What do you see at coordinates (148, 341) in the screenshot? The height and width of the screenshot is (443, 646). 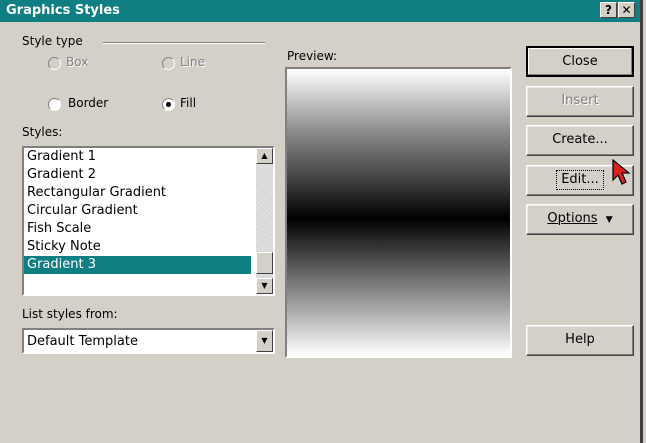 I see `list-styles-from-select: Default Template ▼` at bounding box center [148, 341].